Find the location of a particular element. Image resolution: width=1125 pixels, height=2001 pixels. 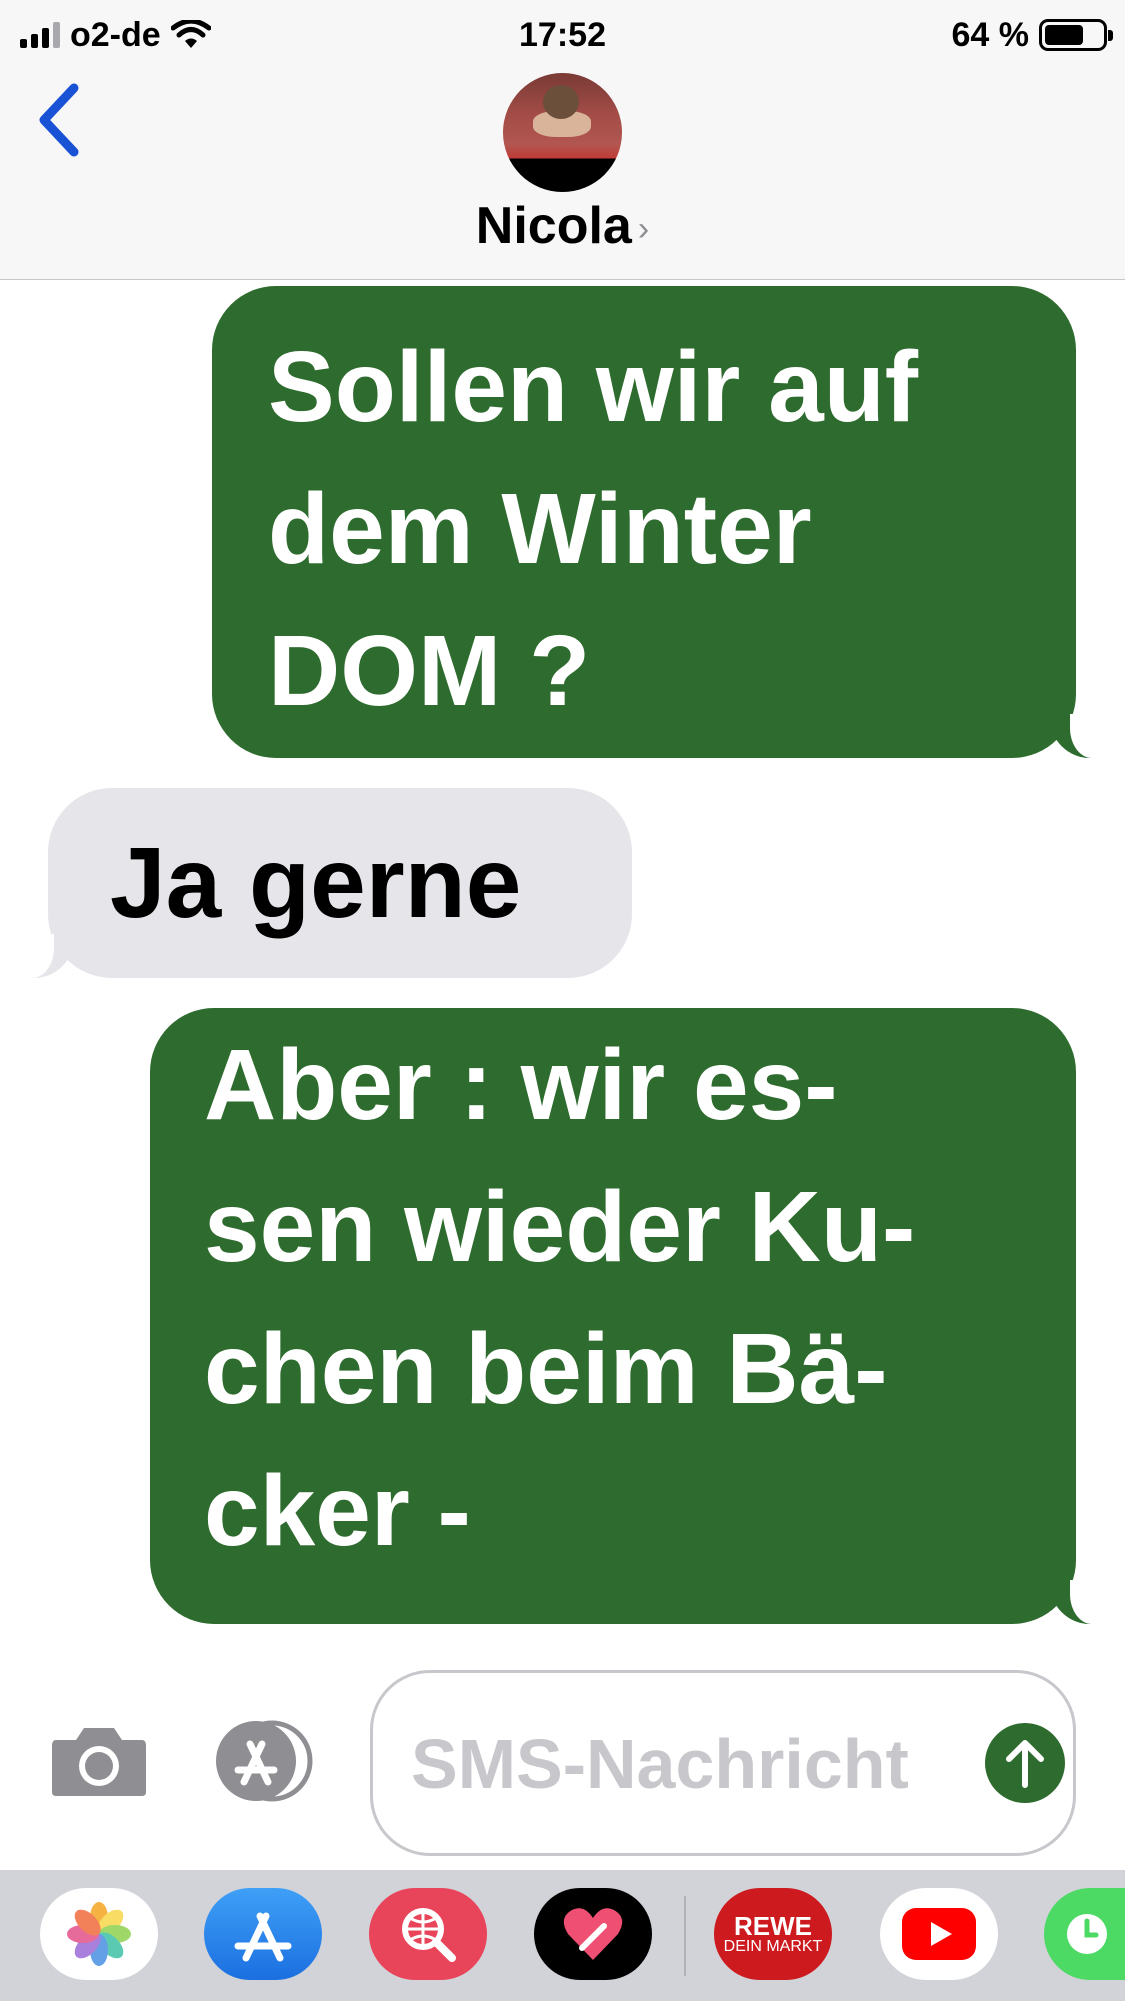

message-line: DOM ? is located at coordinates (429, 671).